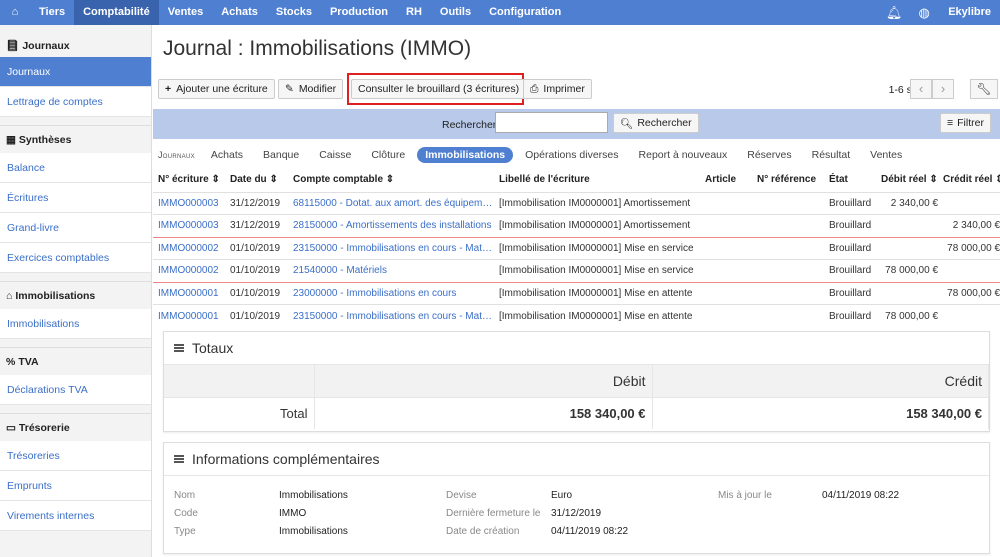 This screenshot has height=557, width=1000. What do you see at coordinates (984, 89) in the screenshot?
I see `wrench-icon: 🔧︎` at bounding box center [984, 89].